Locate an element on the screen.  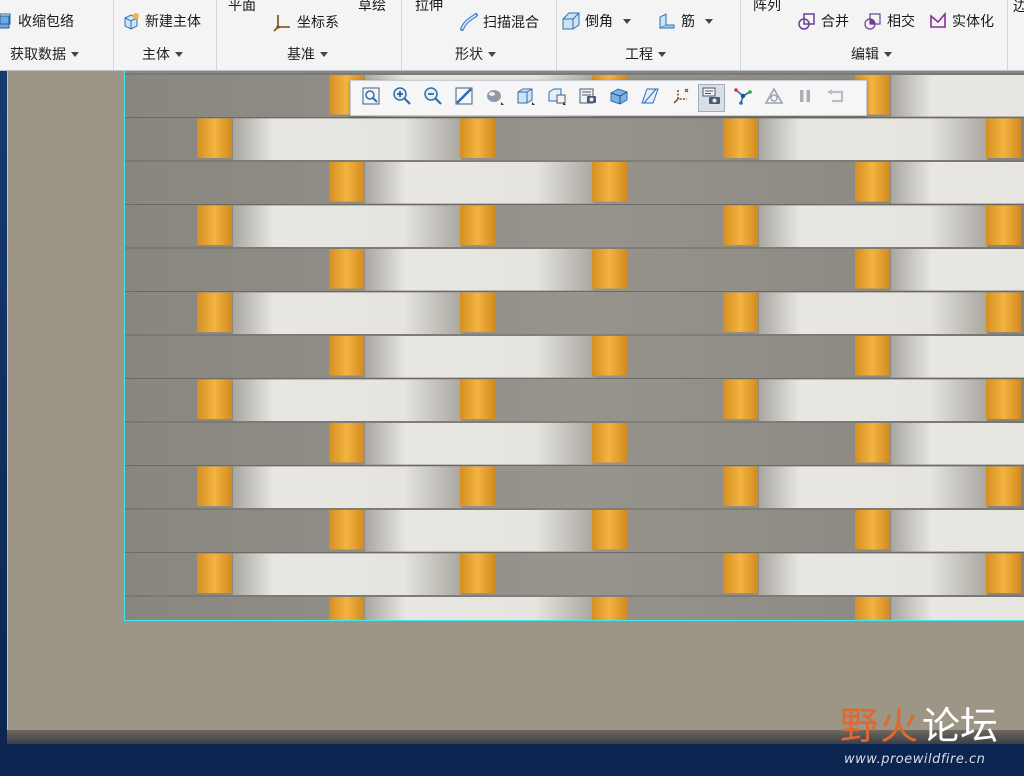
group-label-text: 编辑 is located at coordinates (865, 55).